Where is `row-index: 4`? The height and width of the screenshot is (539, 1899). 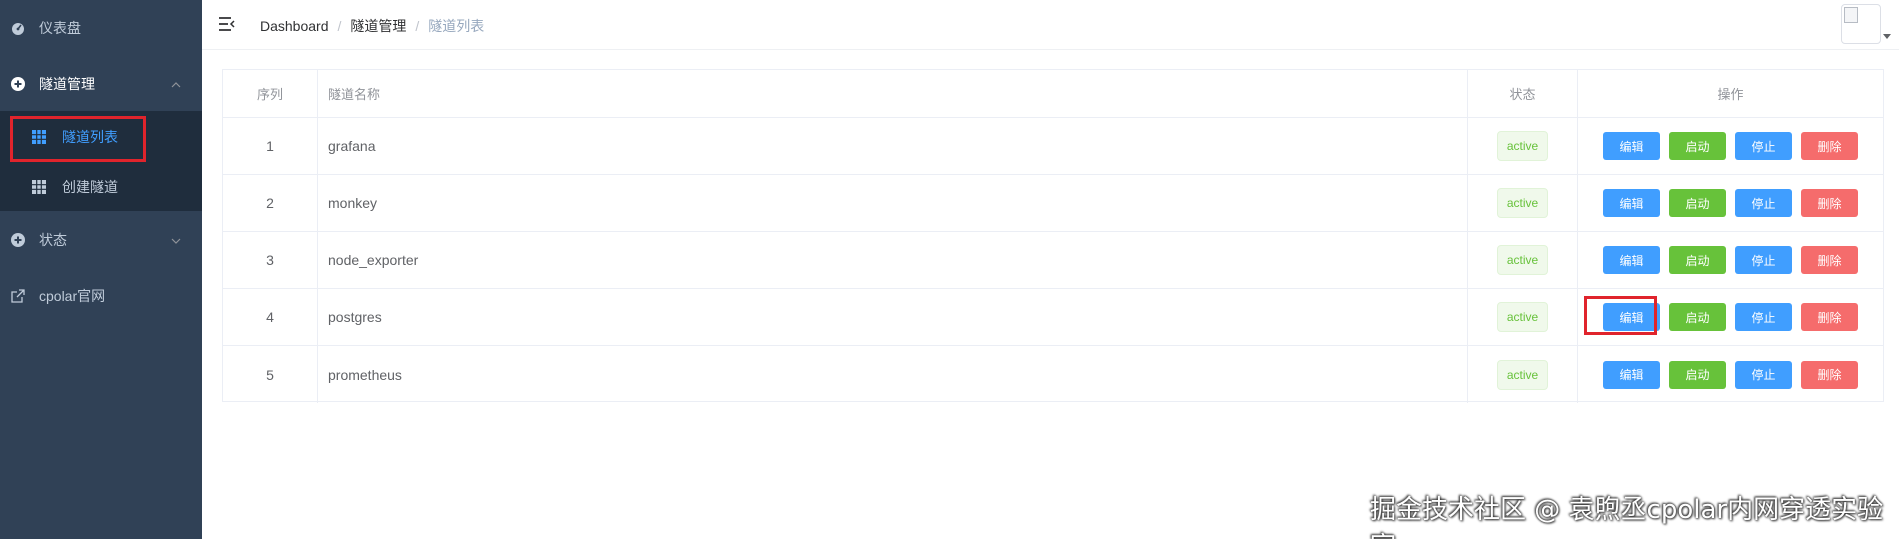
row-index: 4 is located at coordinates (270, 317).